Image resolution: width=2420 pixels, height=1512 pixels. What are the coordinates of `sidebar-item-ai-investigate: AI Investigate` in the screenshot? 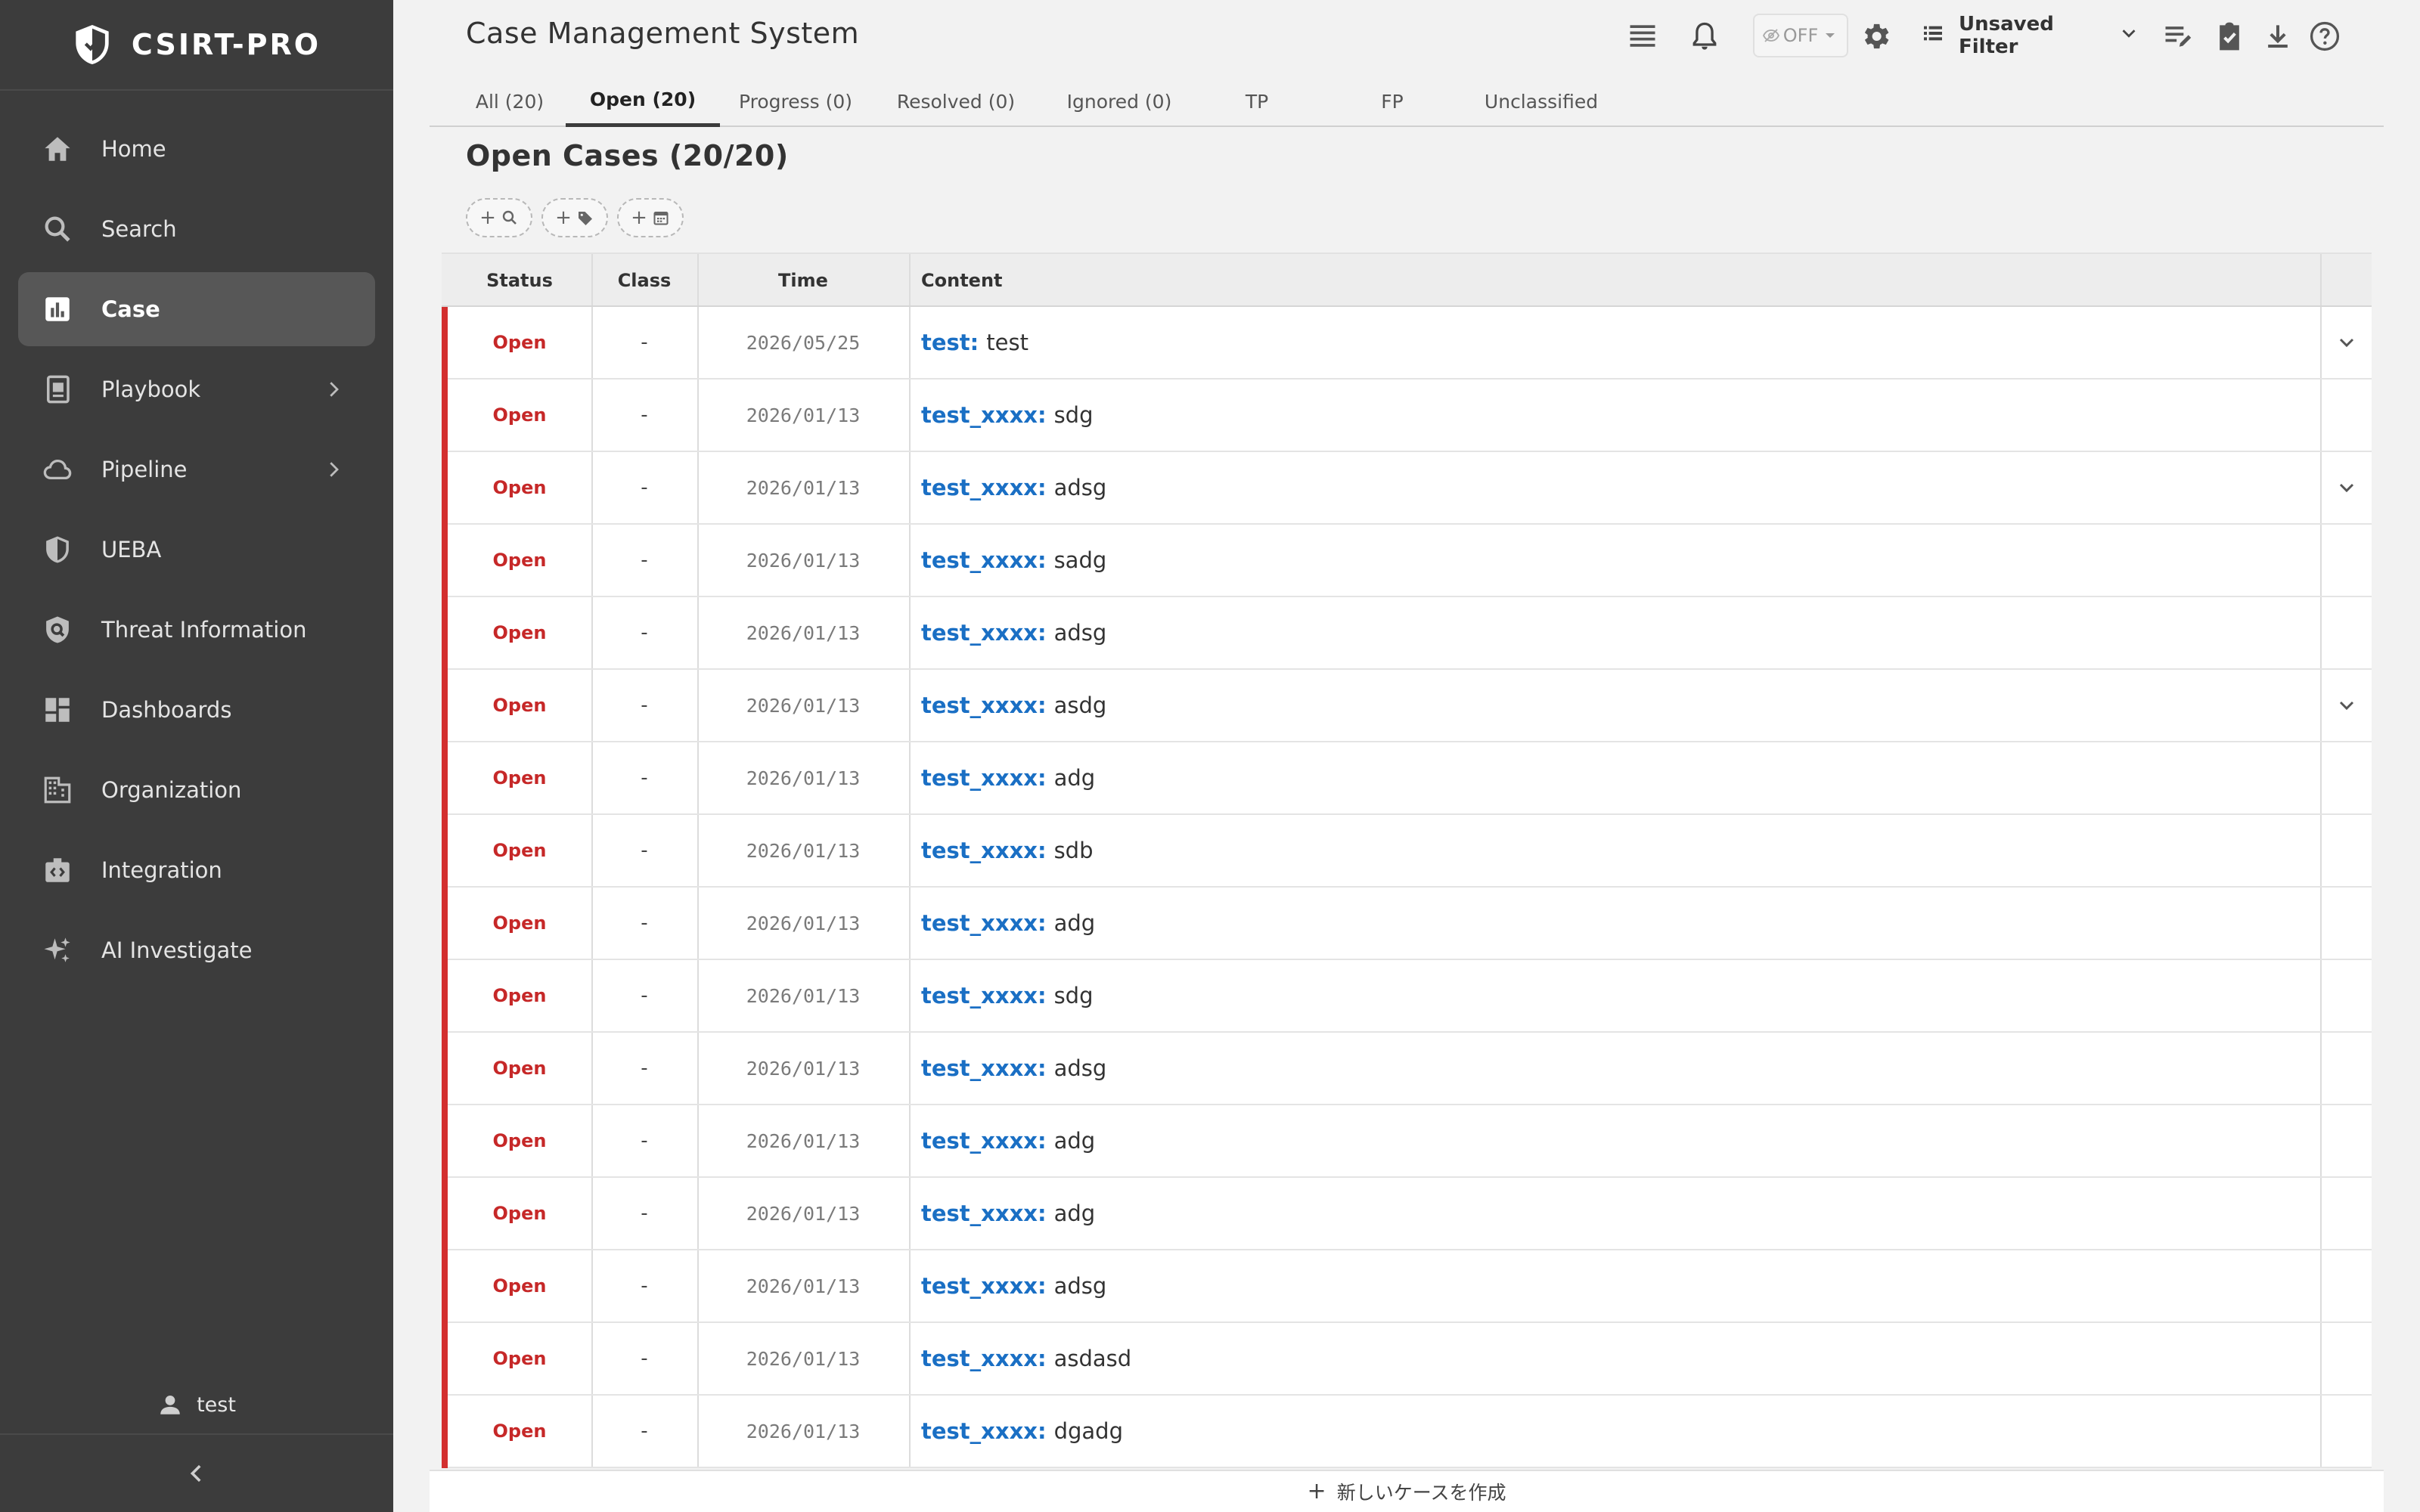 It's located at (196, 950).